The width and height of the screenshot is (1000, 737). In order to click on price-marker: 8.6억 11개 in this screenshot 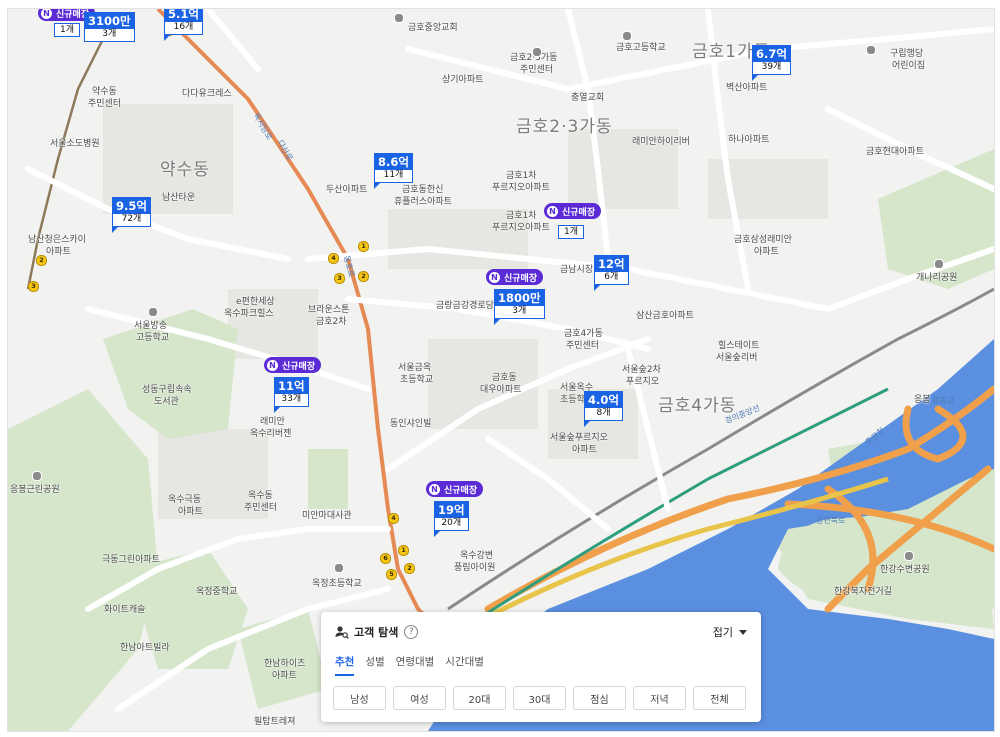, I will do `click(393, 171)`.